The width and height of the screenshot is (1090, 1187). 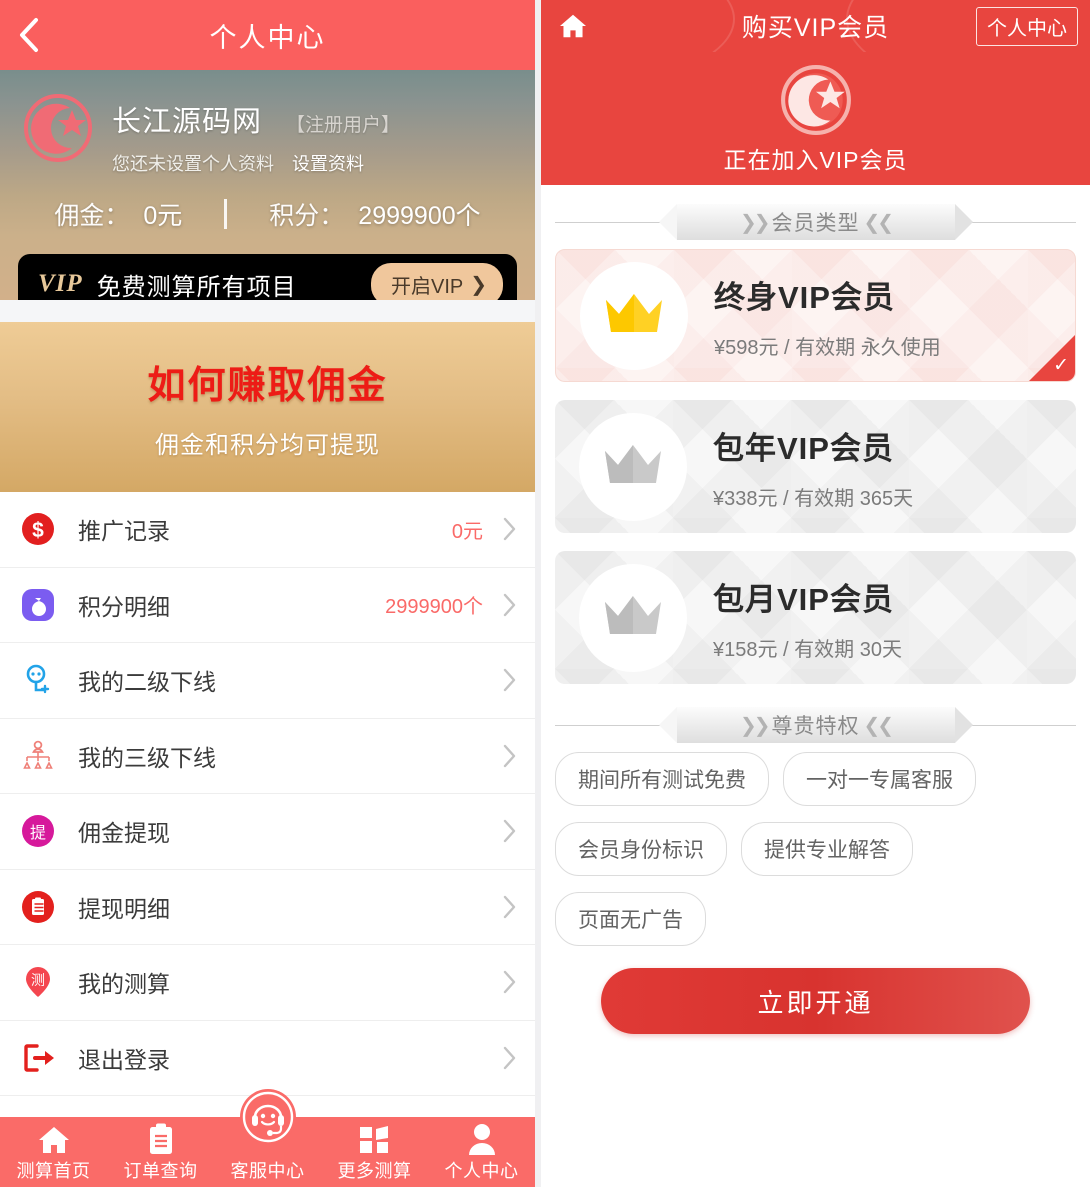 What do you see at coordinates (160, 1171) in the screenshot?
I see `tab-label: 订单查询` at bounding box center [160, 1171].